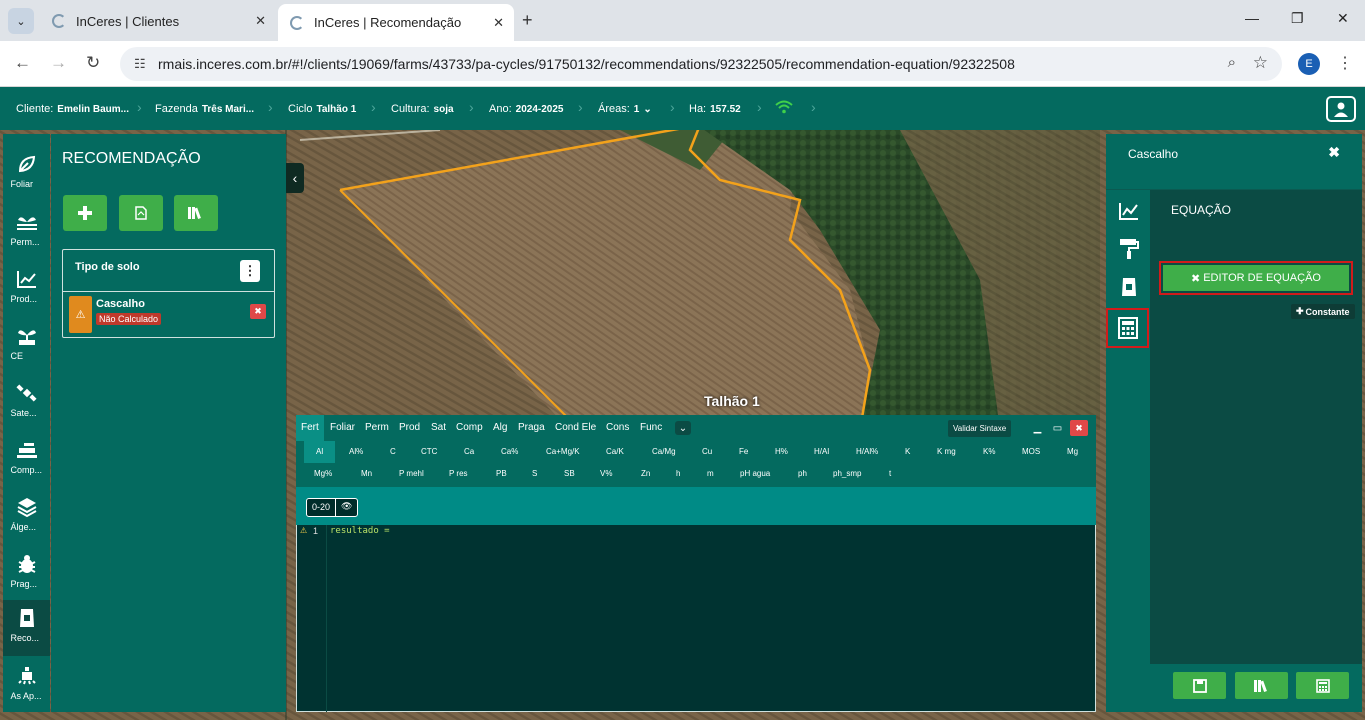  Describe the element at coordinates (1057, 428) in the screenshot. I see `maximize-editor-icon: ▭` at that location.